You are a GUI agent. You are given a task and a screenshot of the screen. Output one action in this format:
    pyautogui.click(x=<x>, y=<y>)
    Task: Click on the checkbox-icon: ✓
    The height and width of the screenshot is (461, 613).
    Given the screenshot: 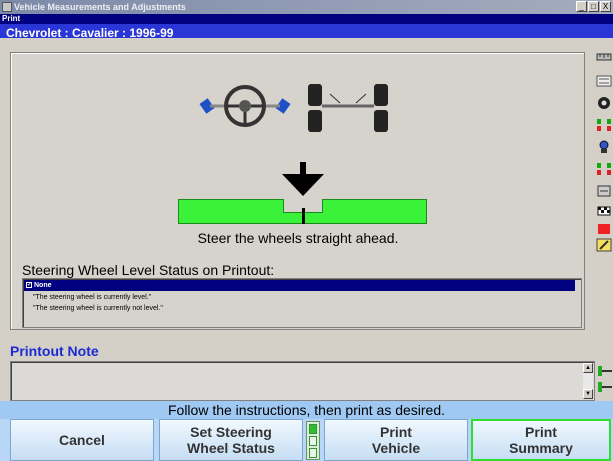 What is the action you would take?
    pyautogui.click(x=29, y=285)
    